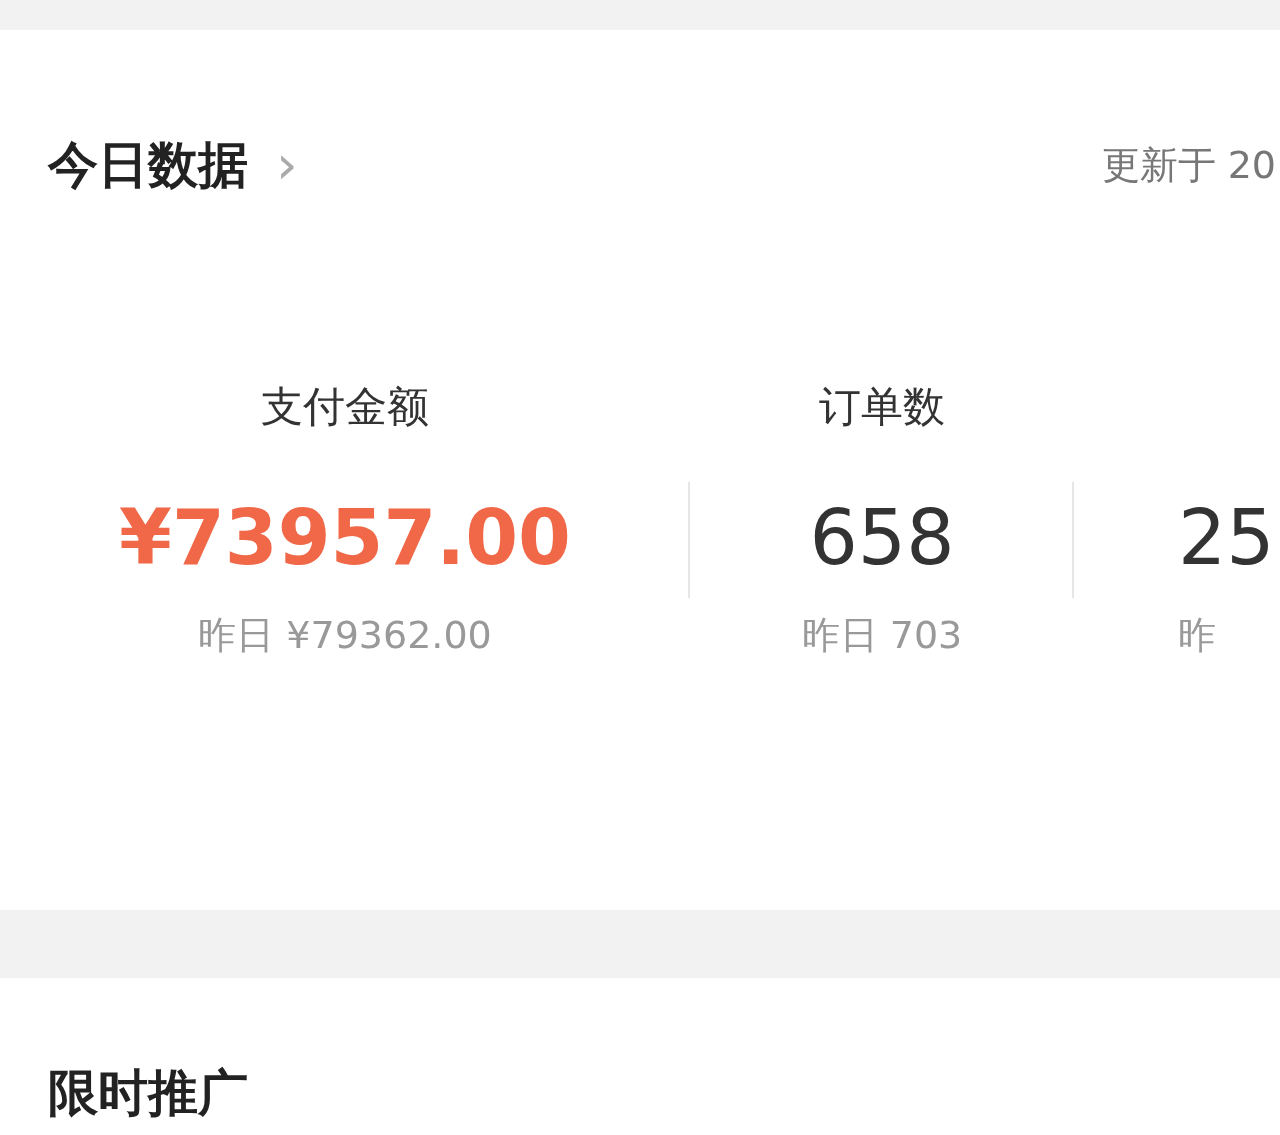  Describe the element at coordinates (345, 407) in the screenshot. I see `metric-label: 支付金额` at that location.